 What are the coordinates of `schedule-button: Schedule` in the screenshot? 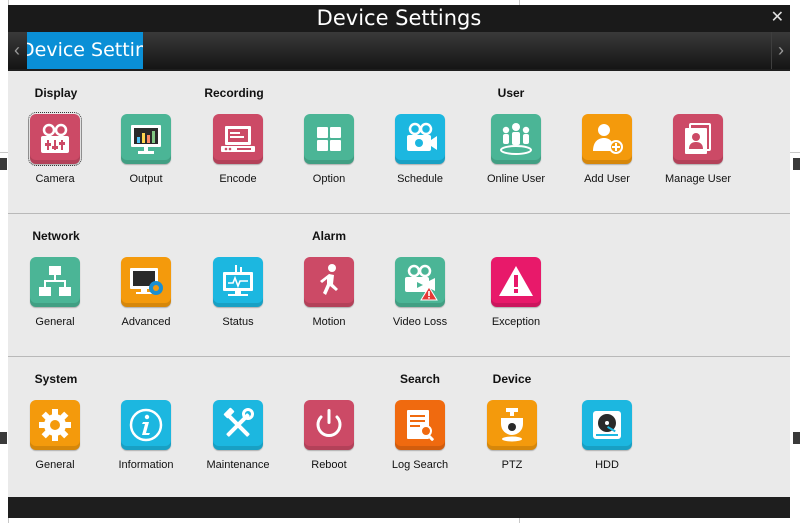 It's located at (420, 149).